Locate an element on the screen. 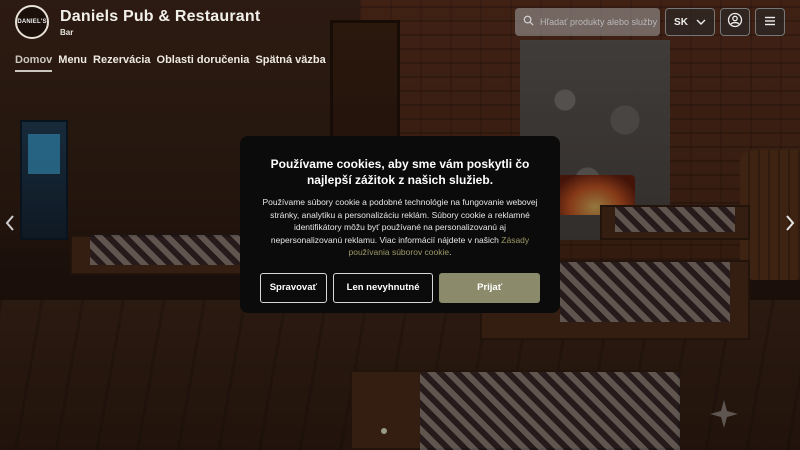  search-input is located at coordinates (600, 22).